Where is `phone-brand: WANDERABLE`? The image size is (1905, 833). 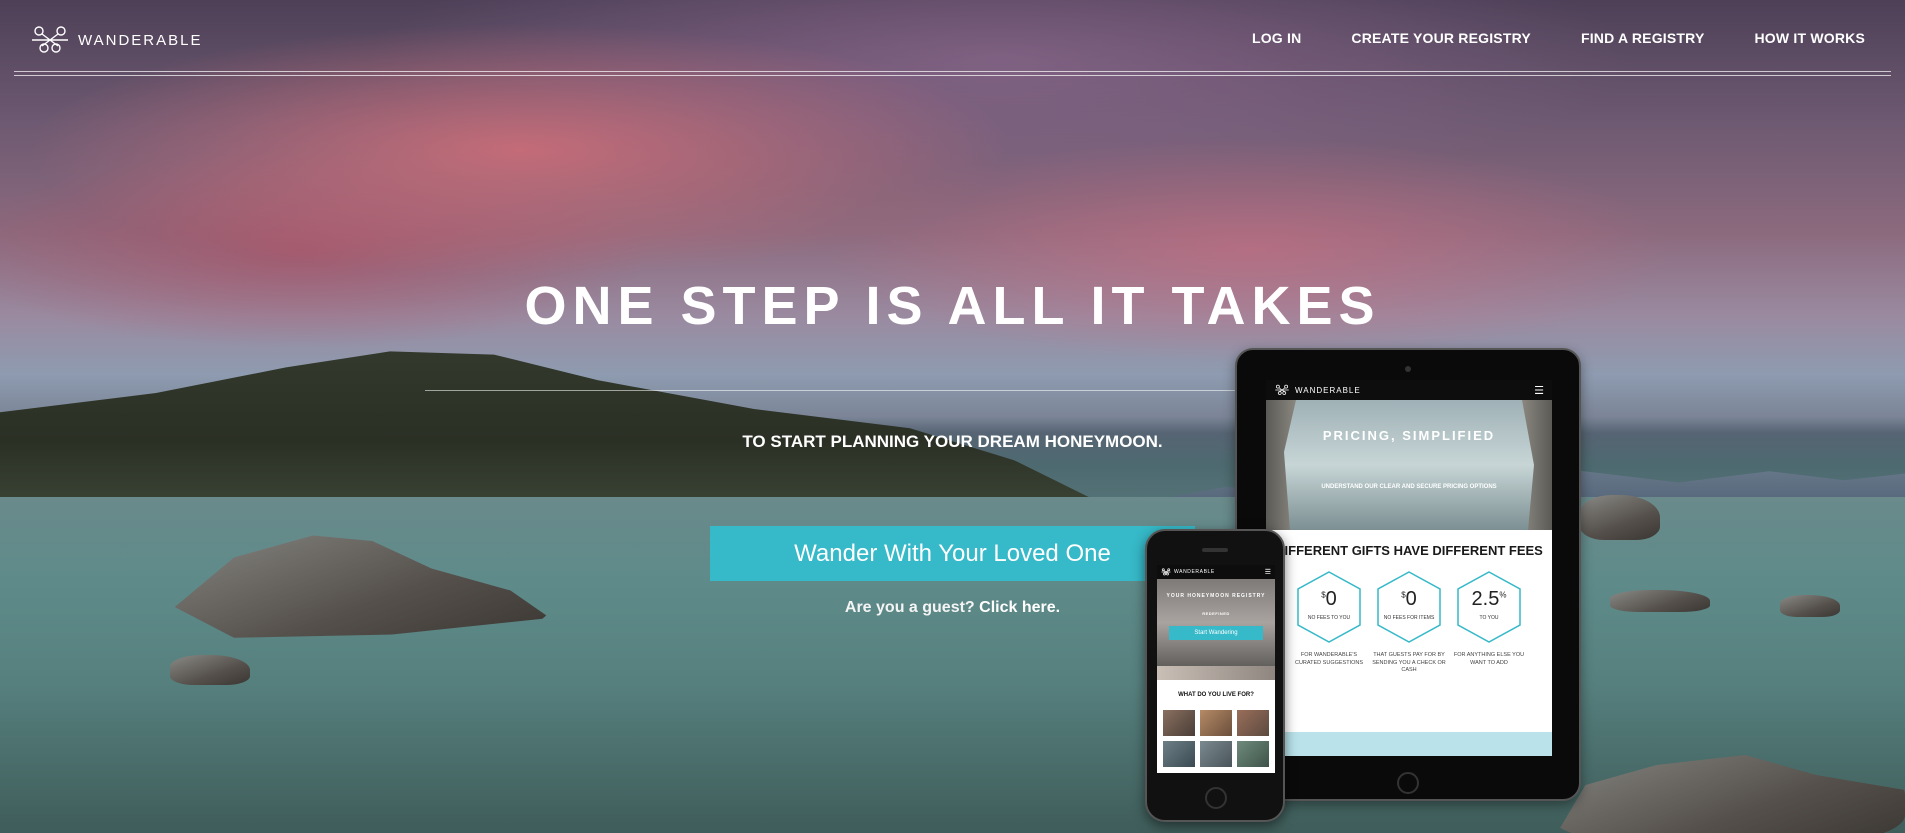
phone-brand: WANDERABLE is located at coordinates (1188, 572).